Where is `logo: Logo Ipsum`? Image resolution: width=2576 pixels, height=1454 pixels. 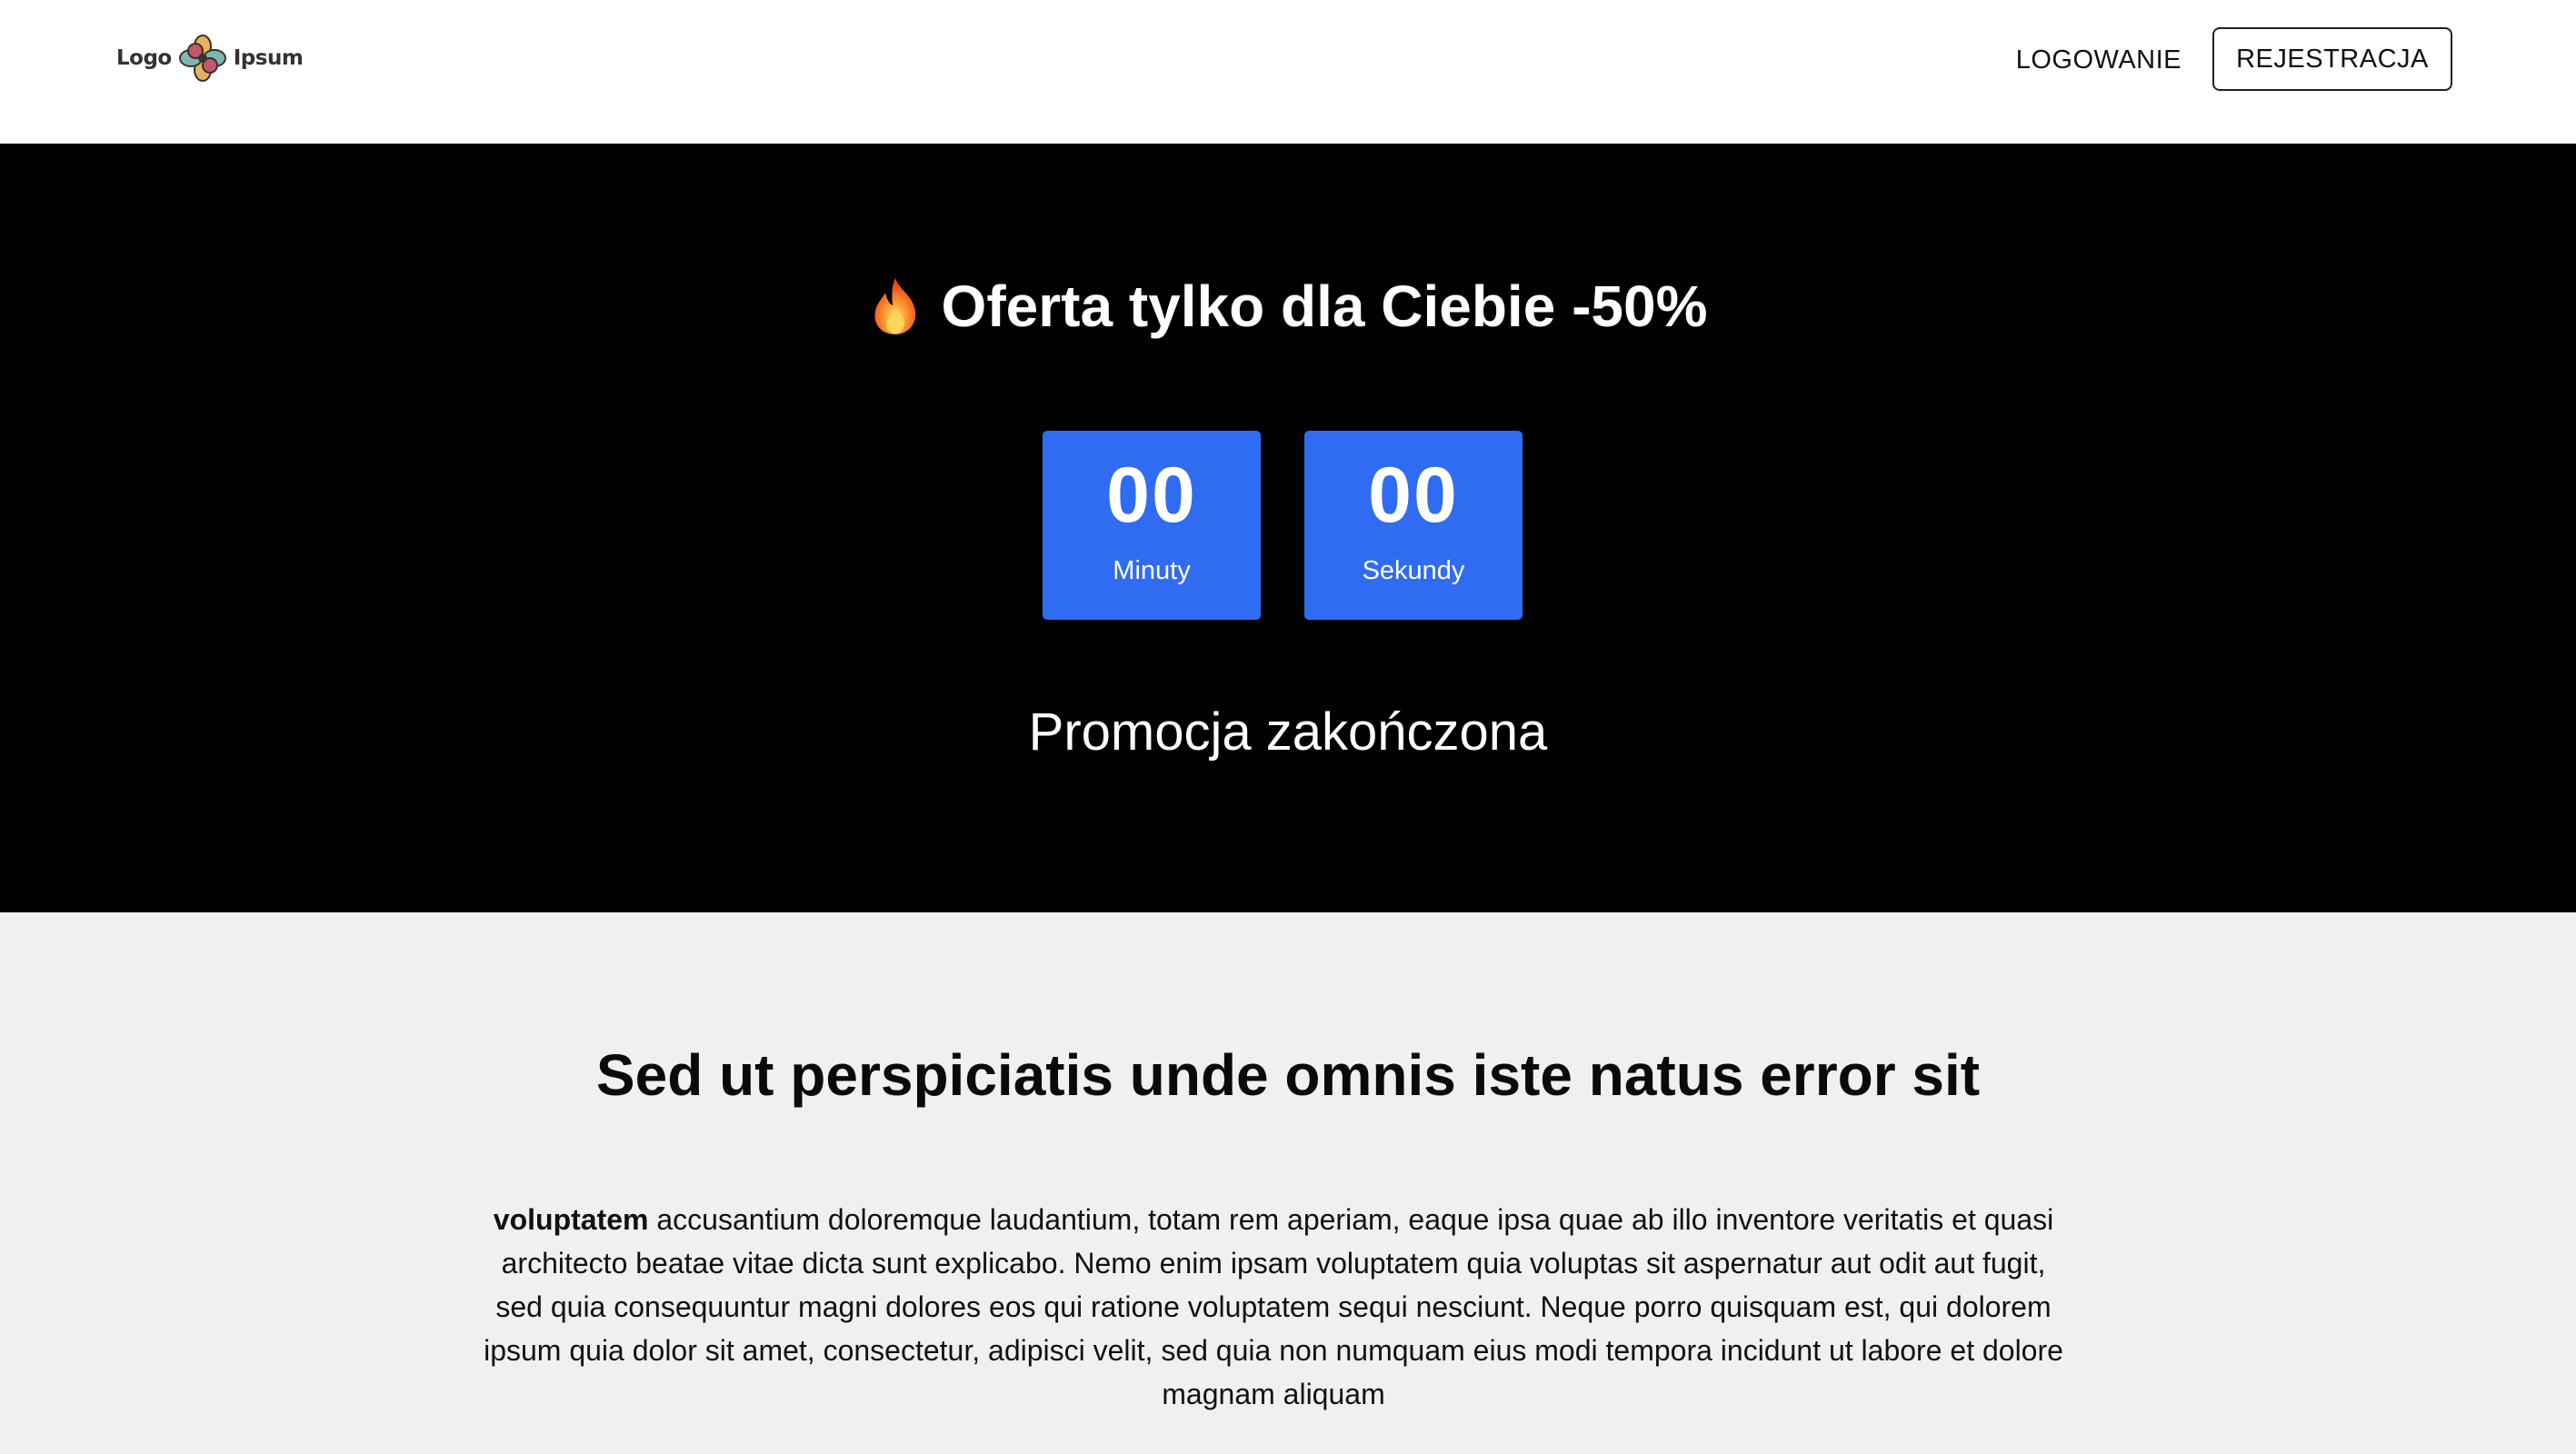
logo: Logo Ipsum is located at coordinates (210, 58).